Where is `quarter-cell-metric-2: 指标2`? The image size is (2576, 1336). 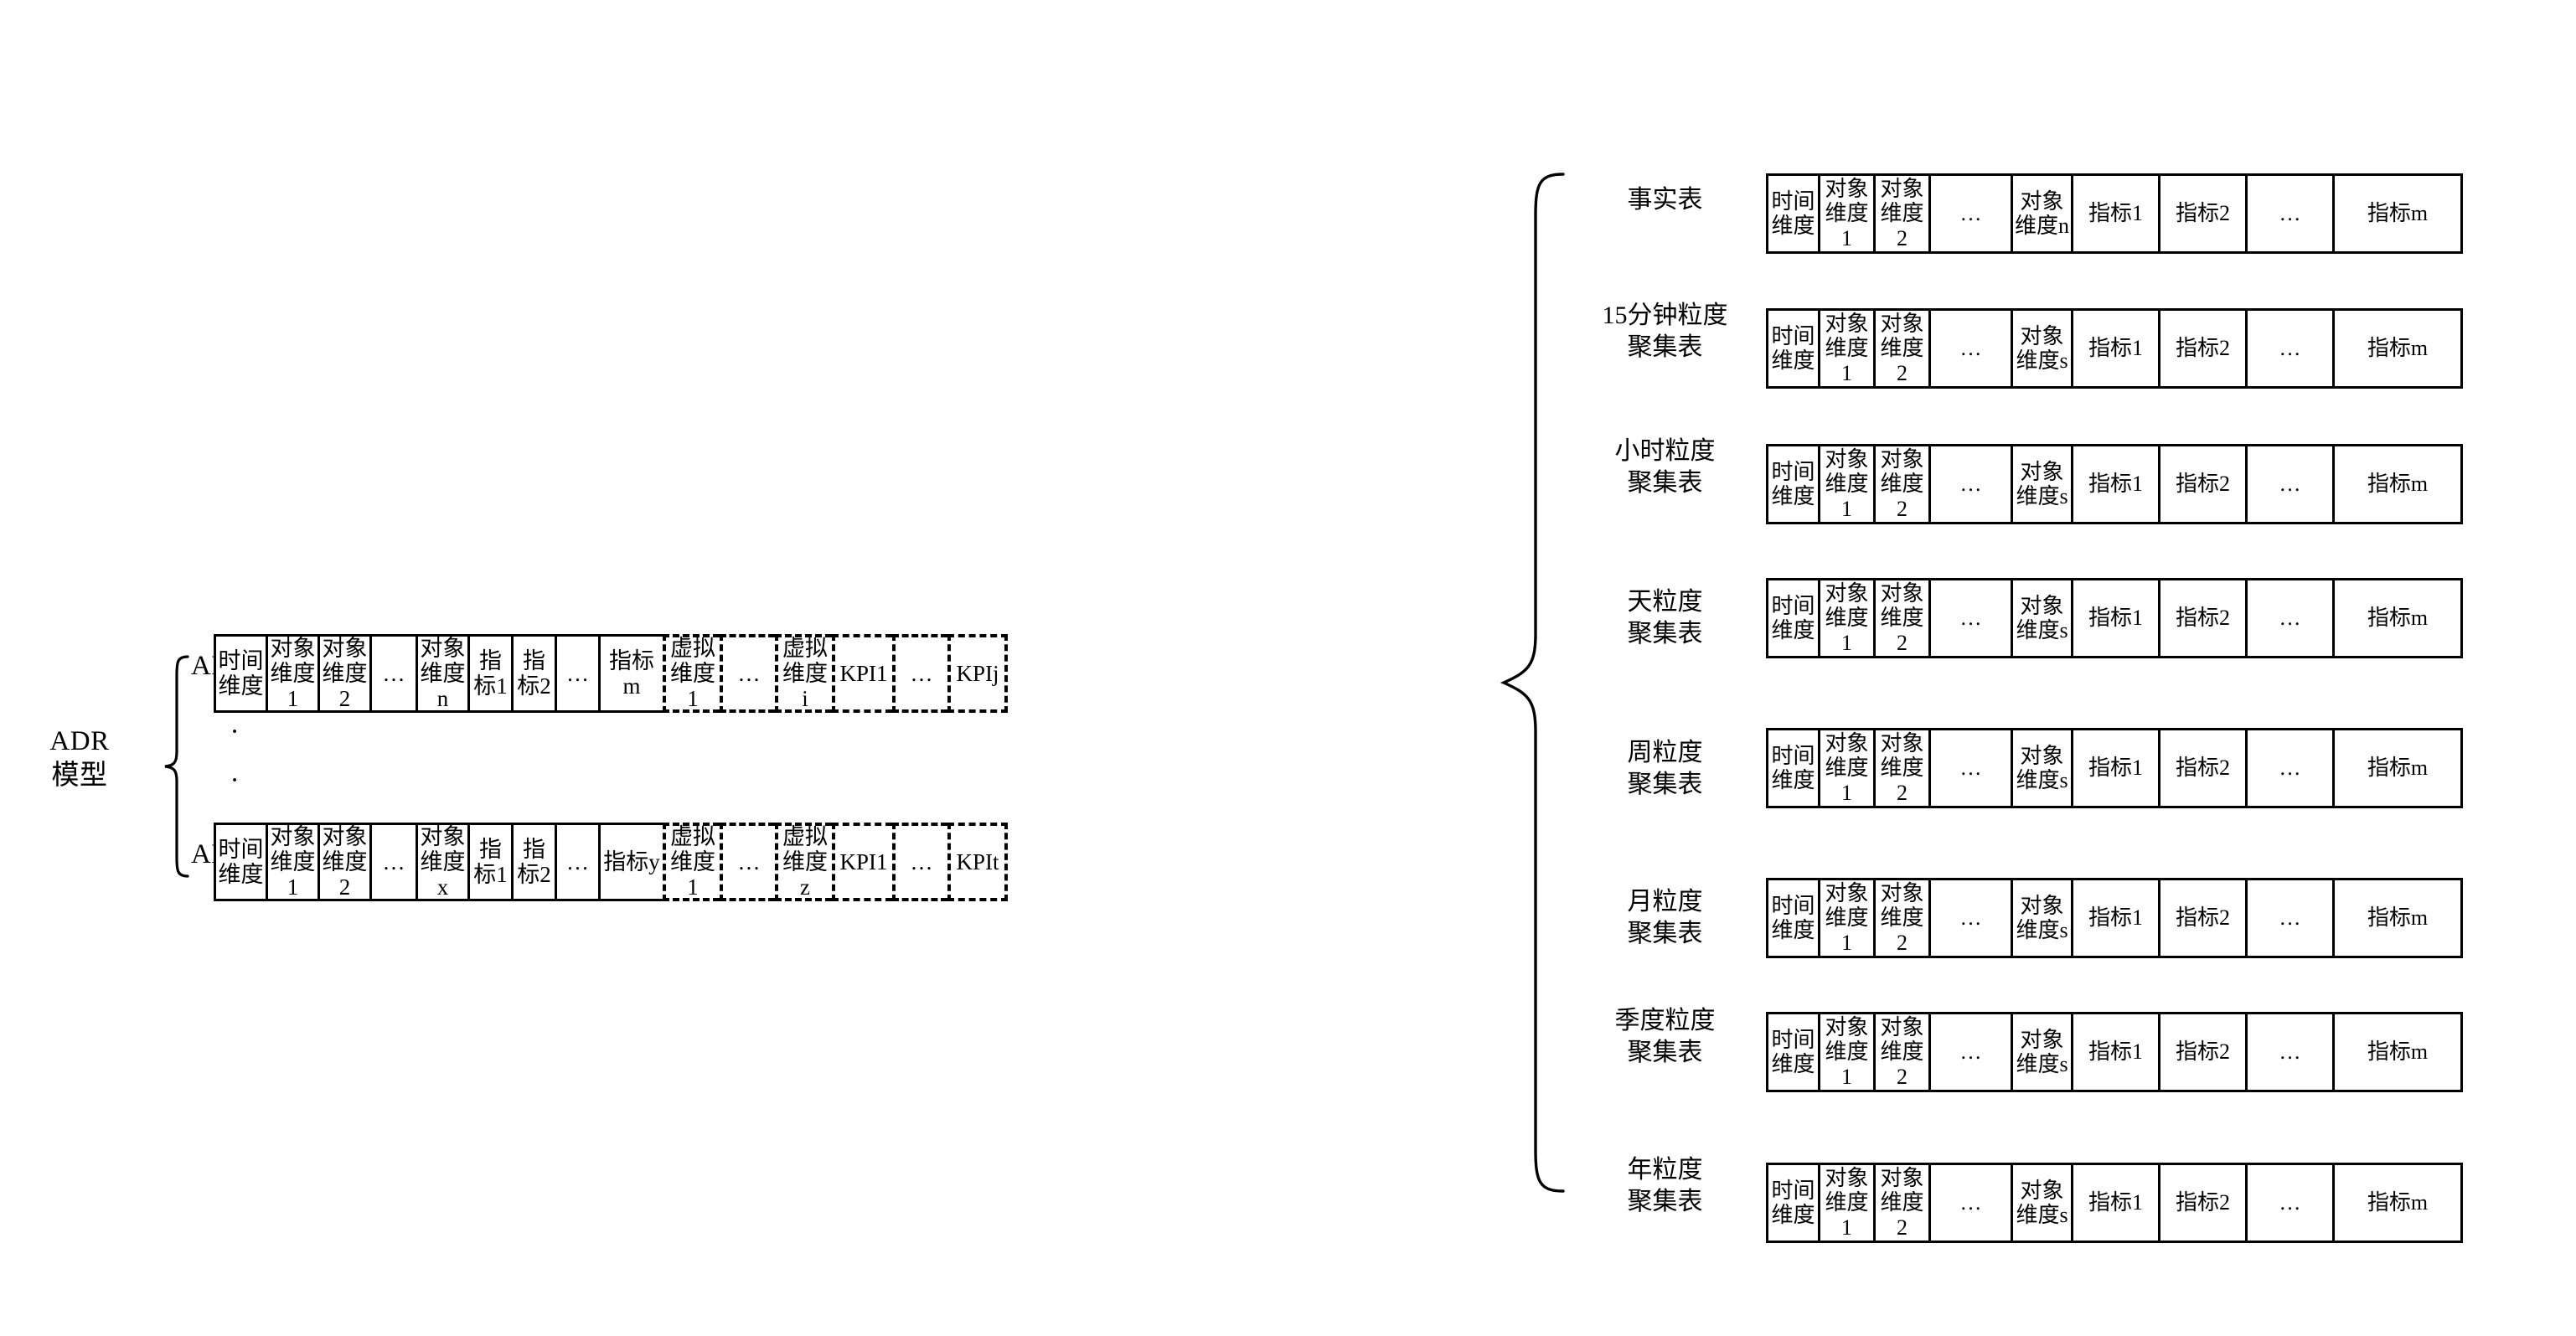 quarter-cell-metric-2: 指标2 is located at coordinates (2201, 1052).